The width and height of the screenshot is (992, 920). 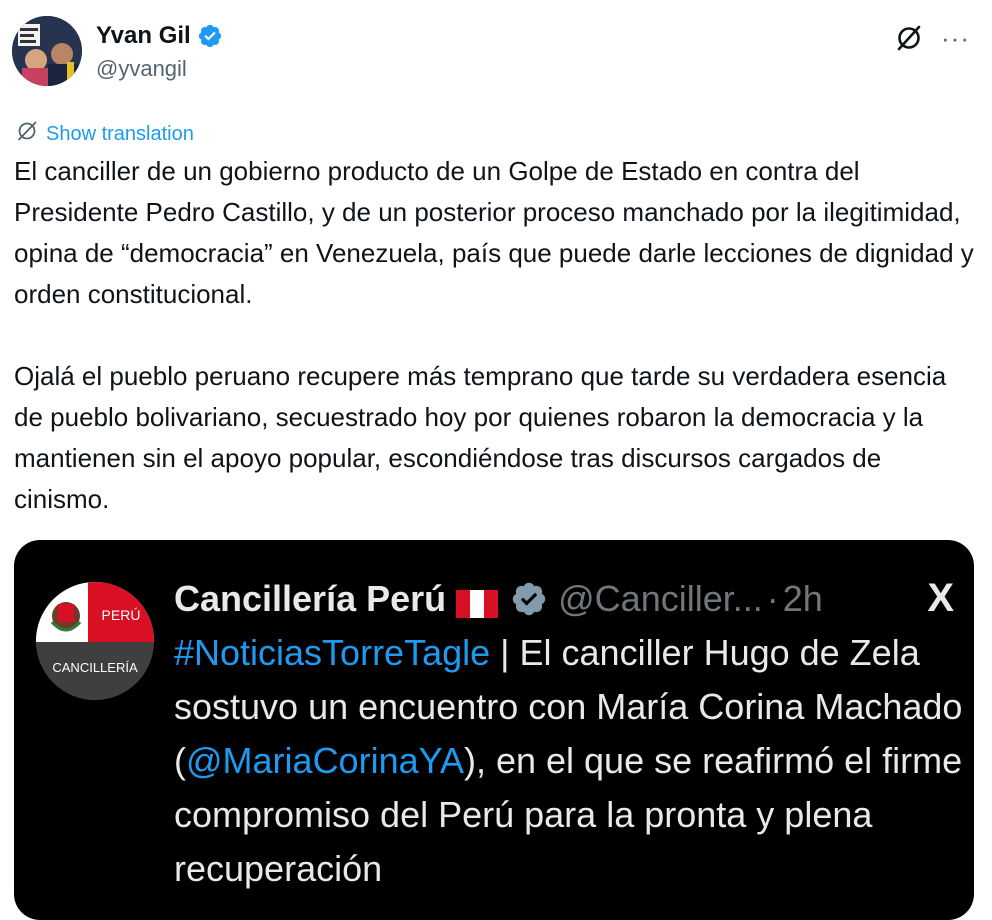 What do you see at coordinates (332, 652) in the screenshot?
I see `hashtag-link: #NoticiasTorreTagle` at bounding box center [332, 652].